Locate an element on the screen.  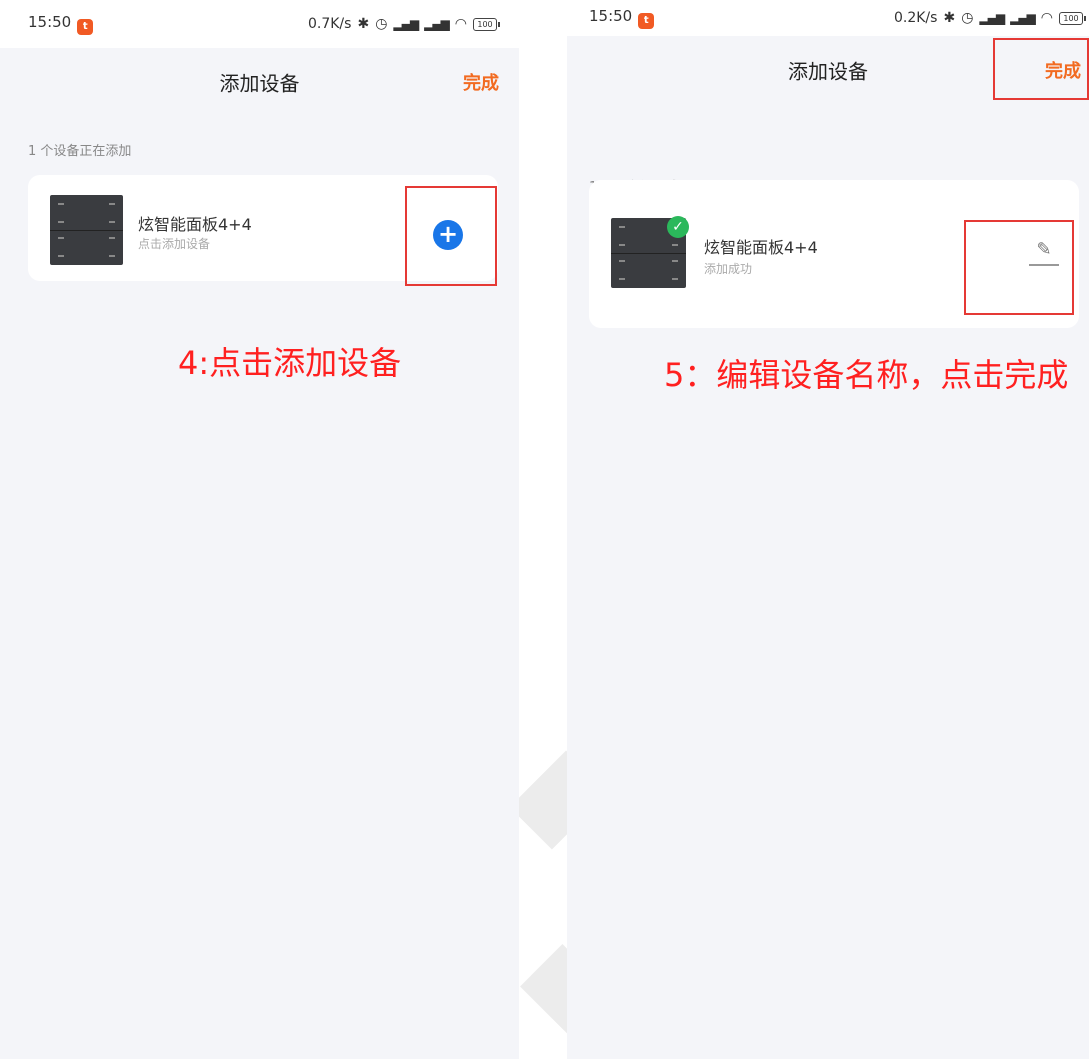
device-status: 点击添加设备 is located at coordinates (174, 244).